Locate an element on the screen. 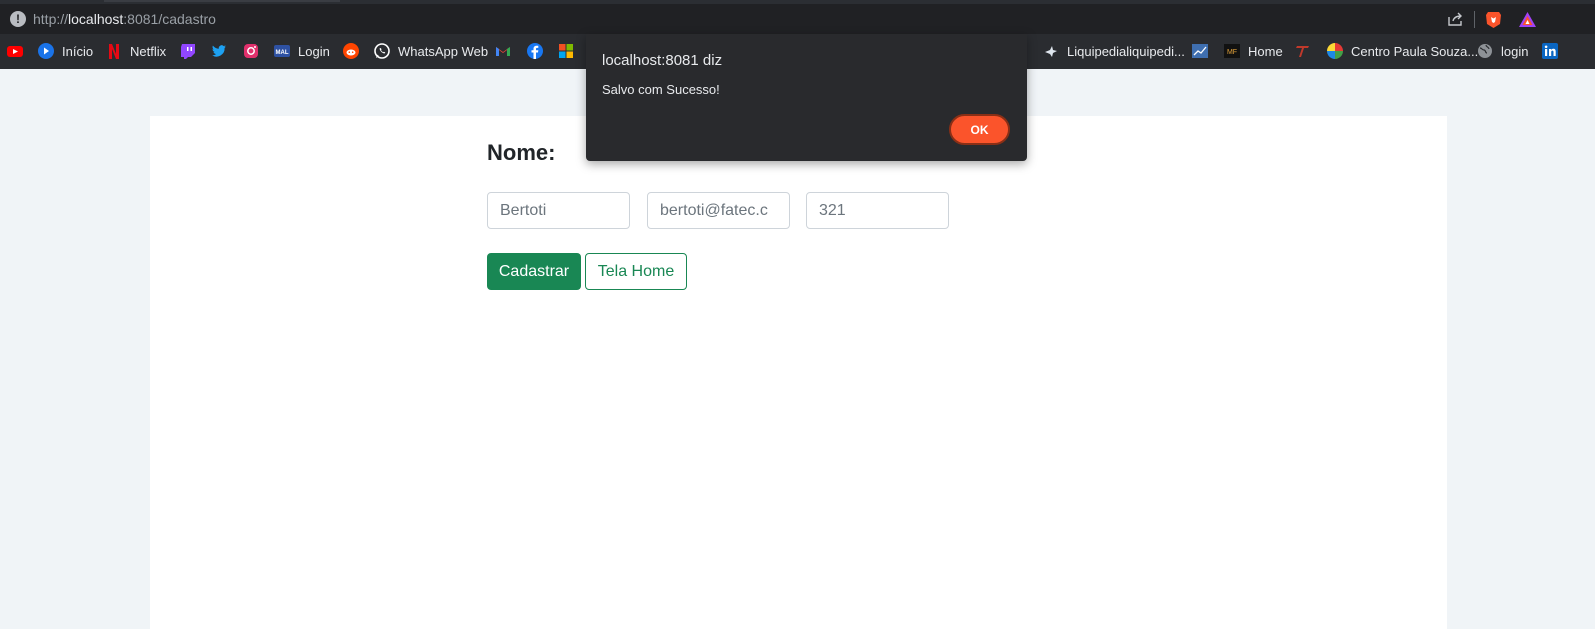 Image resolution: width=1595 pixels, height=629 pixels. bookmark-reddit is located at coordinates (355, 51).